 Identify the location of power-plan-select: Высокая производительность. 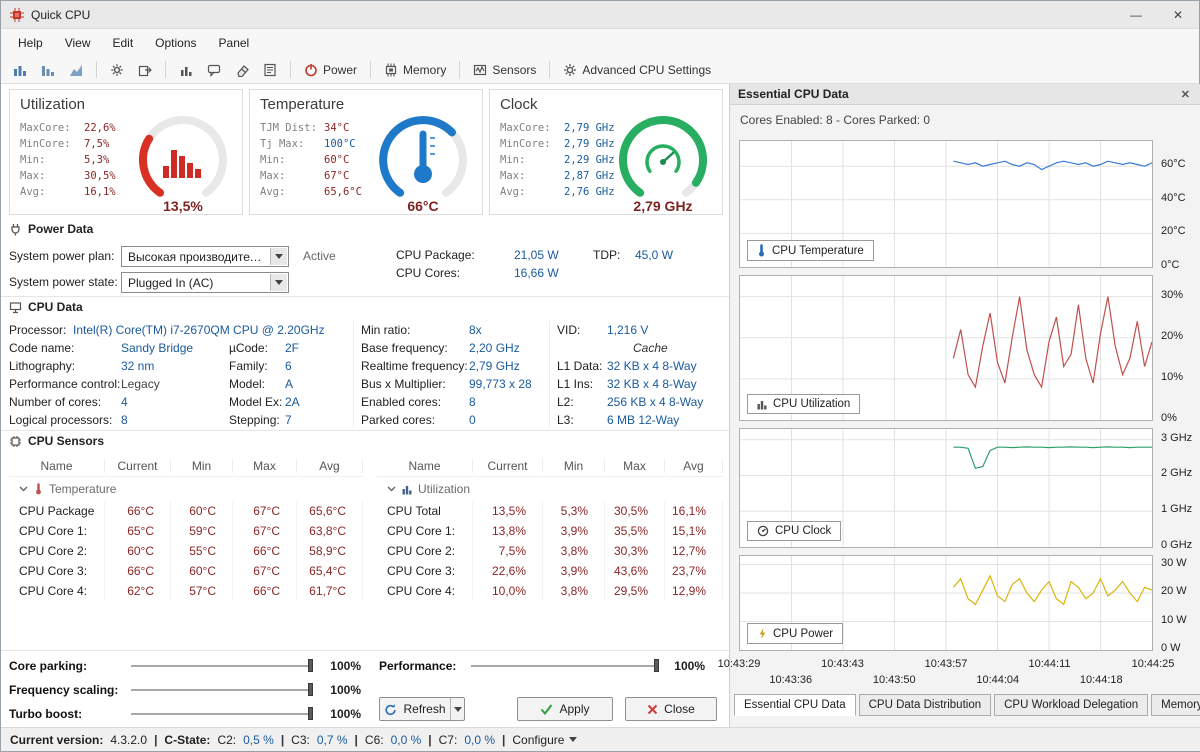
(205, 256).